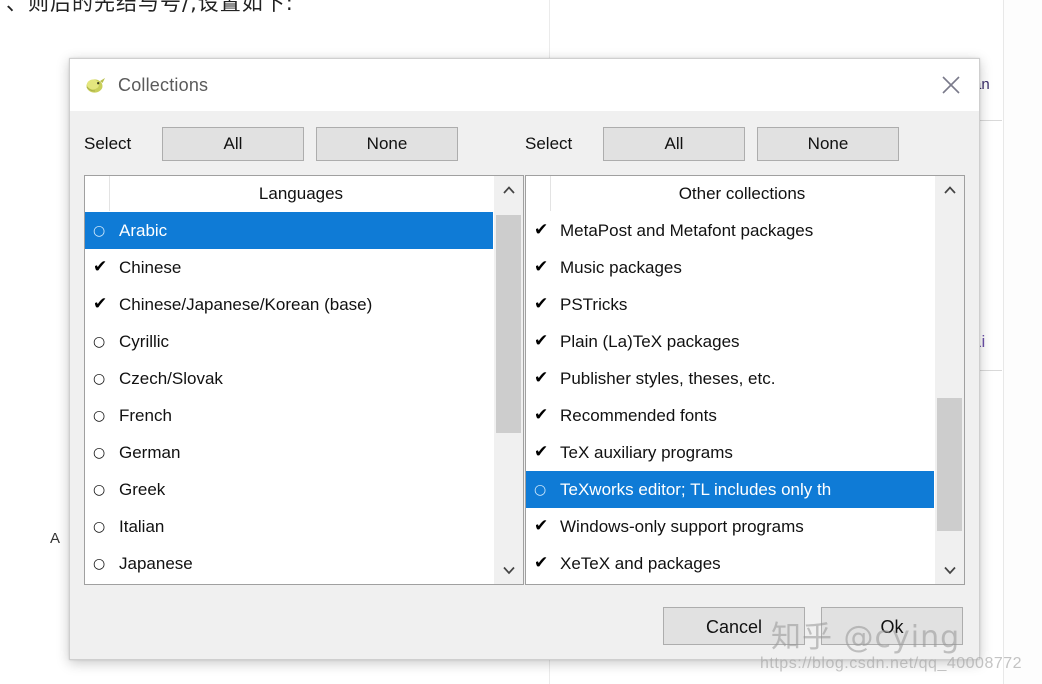 This screenshot has height=684, width=1042. I want to click on other-scroll-thumb, so click(949, 464).